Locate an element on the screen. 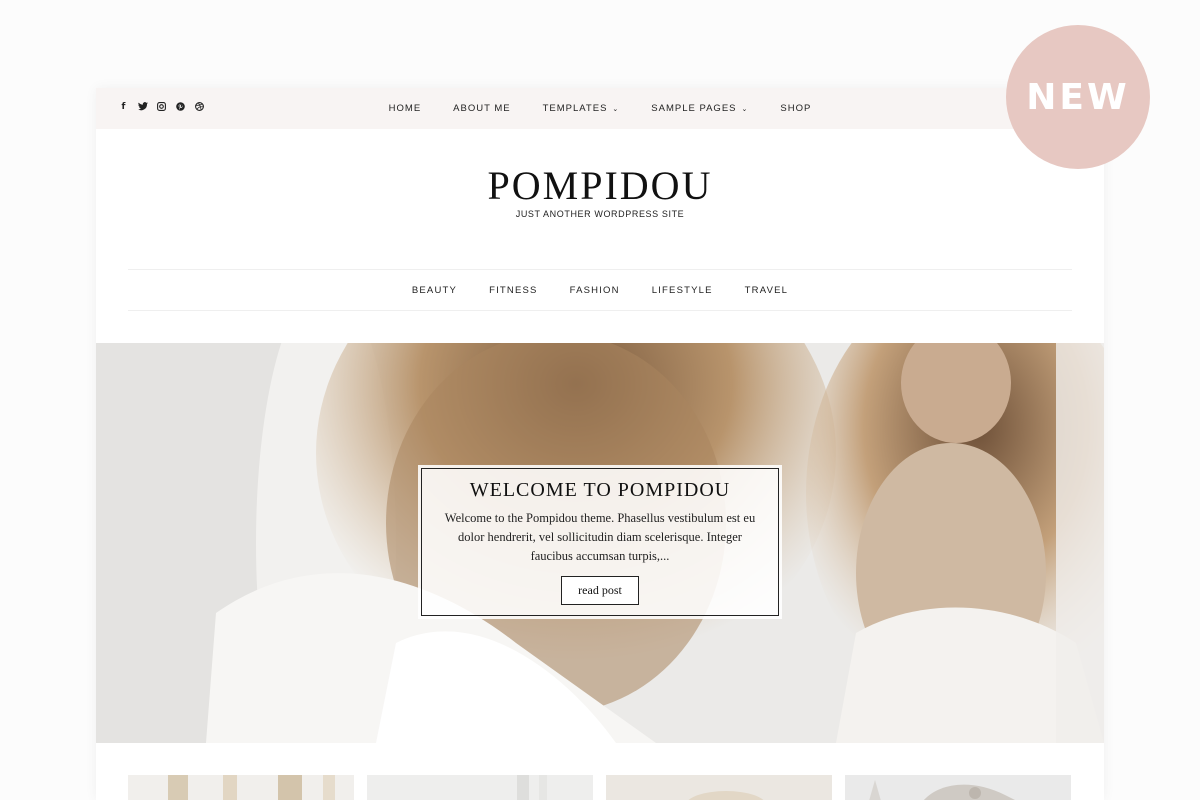  category-item-travel: TRAVEL is located at coordinates (766, 290).